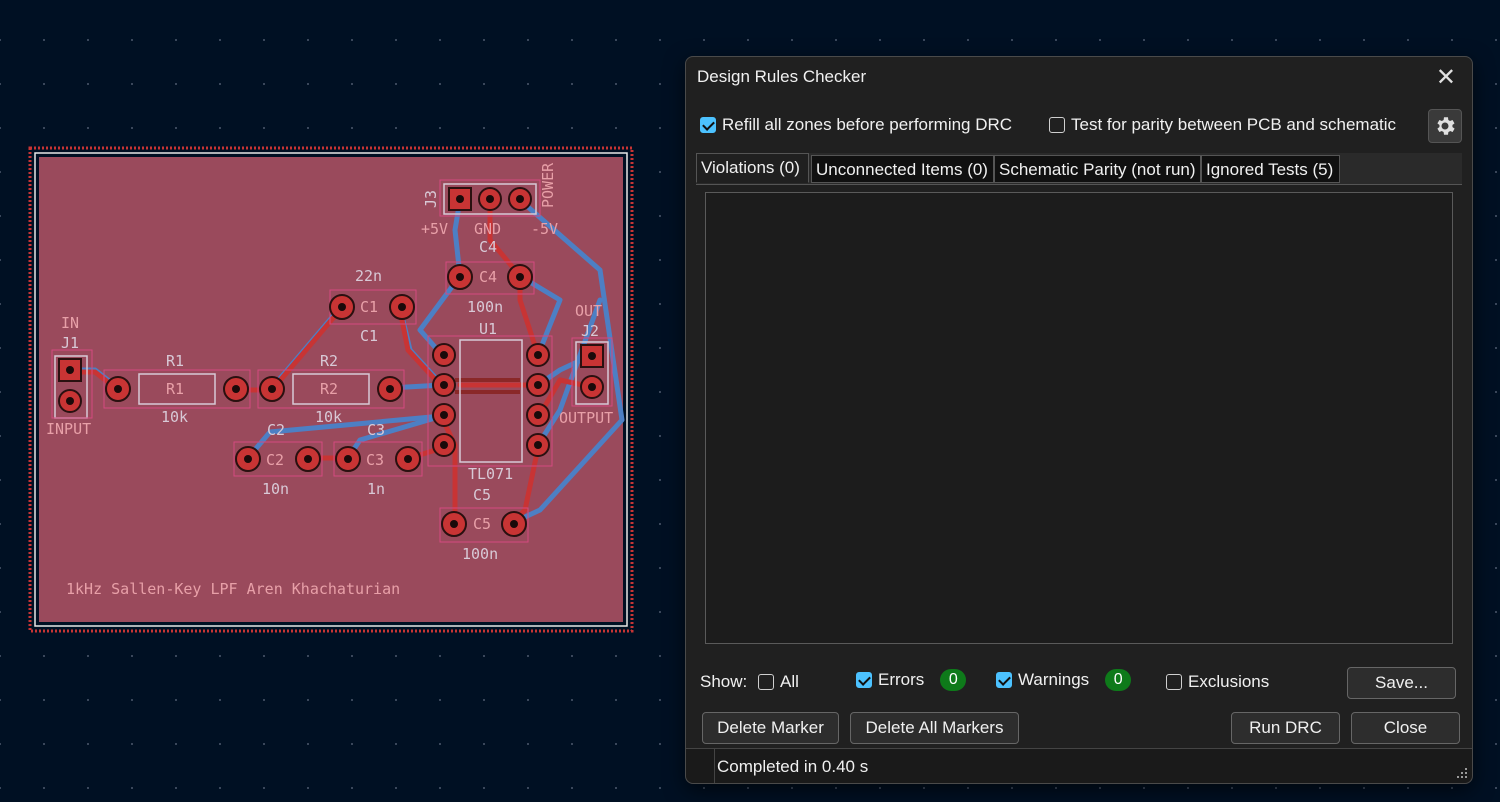  I want to click on filter-row: Show: All Errors 0 Warnings 0 Exclusions, so click(1079, 684).